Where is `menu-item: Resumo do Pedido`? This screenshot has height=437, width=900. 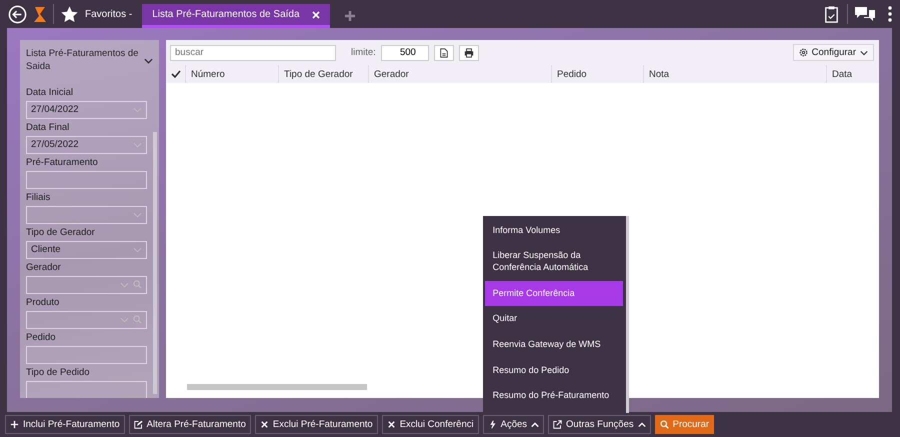
menu-item: Resumo do Pedido is located at coordinates (553, 371).